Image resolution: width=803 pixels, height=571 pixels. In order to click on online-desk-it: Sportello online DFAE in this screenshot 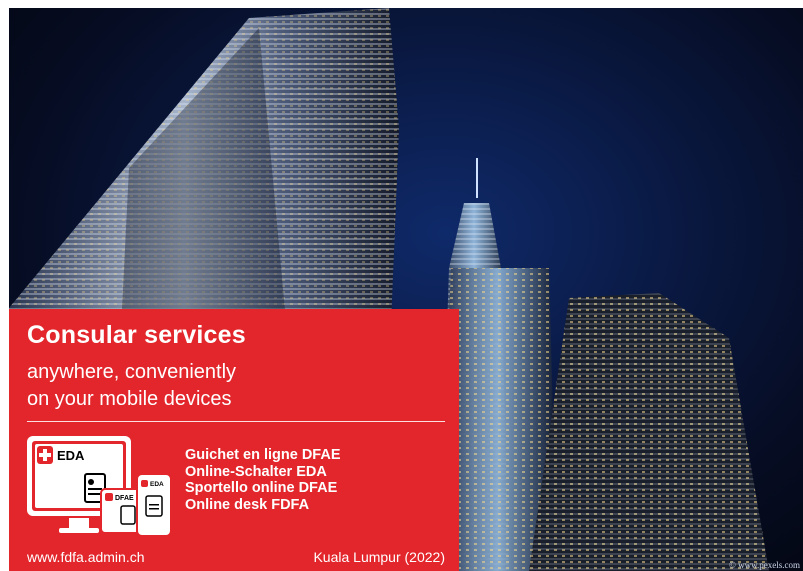, I will do `click(261, 488)`.